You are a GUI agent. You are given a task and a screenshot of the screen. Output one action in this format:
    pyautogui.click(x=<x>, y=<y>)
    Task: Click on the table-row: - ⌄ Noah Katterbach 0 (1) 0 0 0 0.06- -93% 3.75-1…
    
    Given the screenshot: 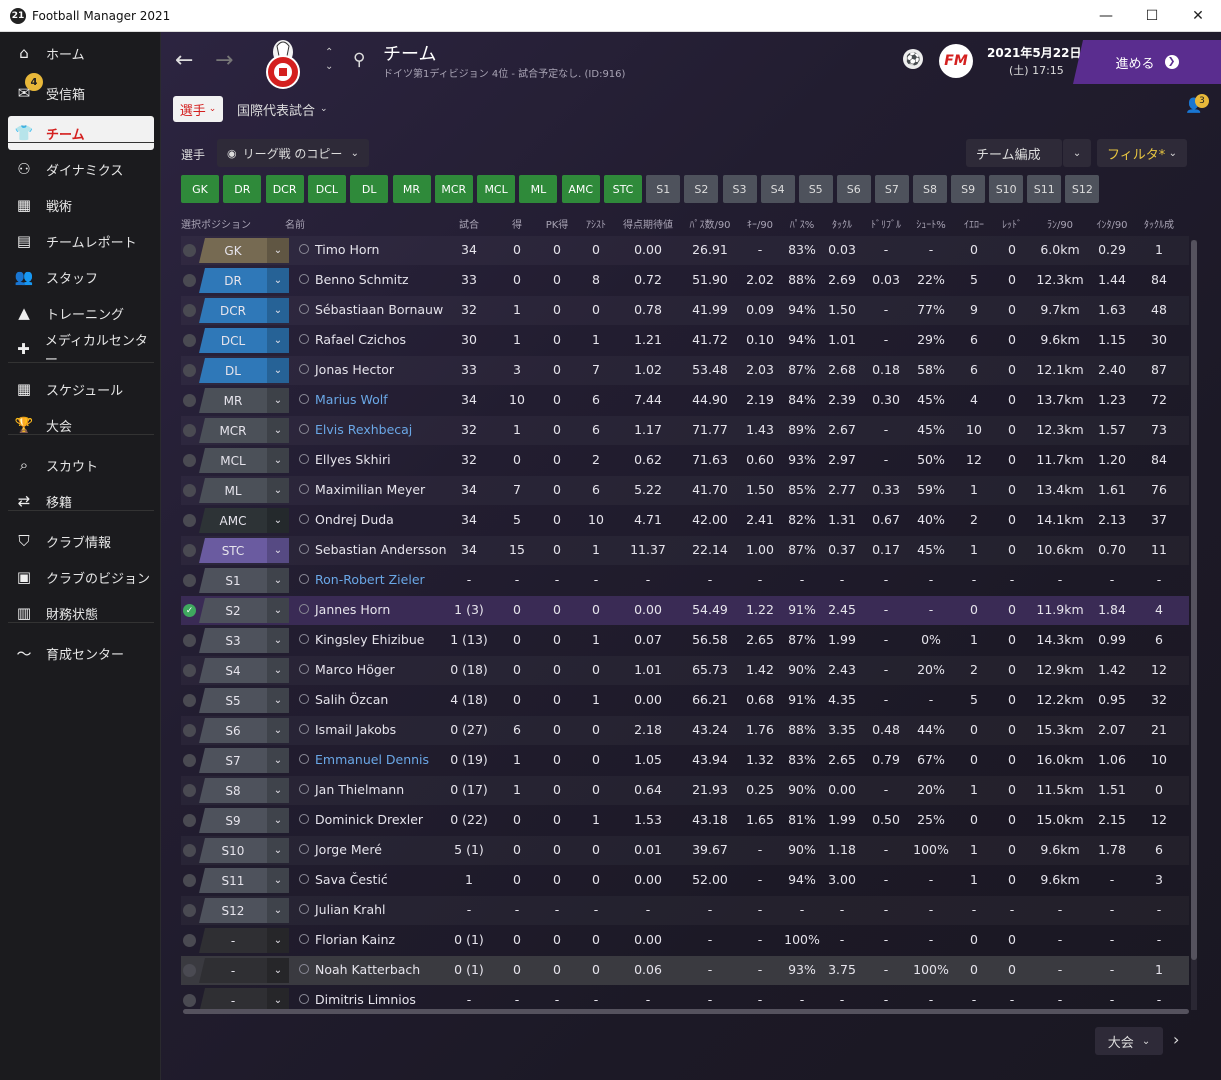 What is the action you would take?
    pyautogui.click(x=685, y=970)
    